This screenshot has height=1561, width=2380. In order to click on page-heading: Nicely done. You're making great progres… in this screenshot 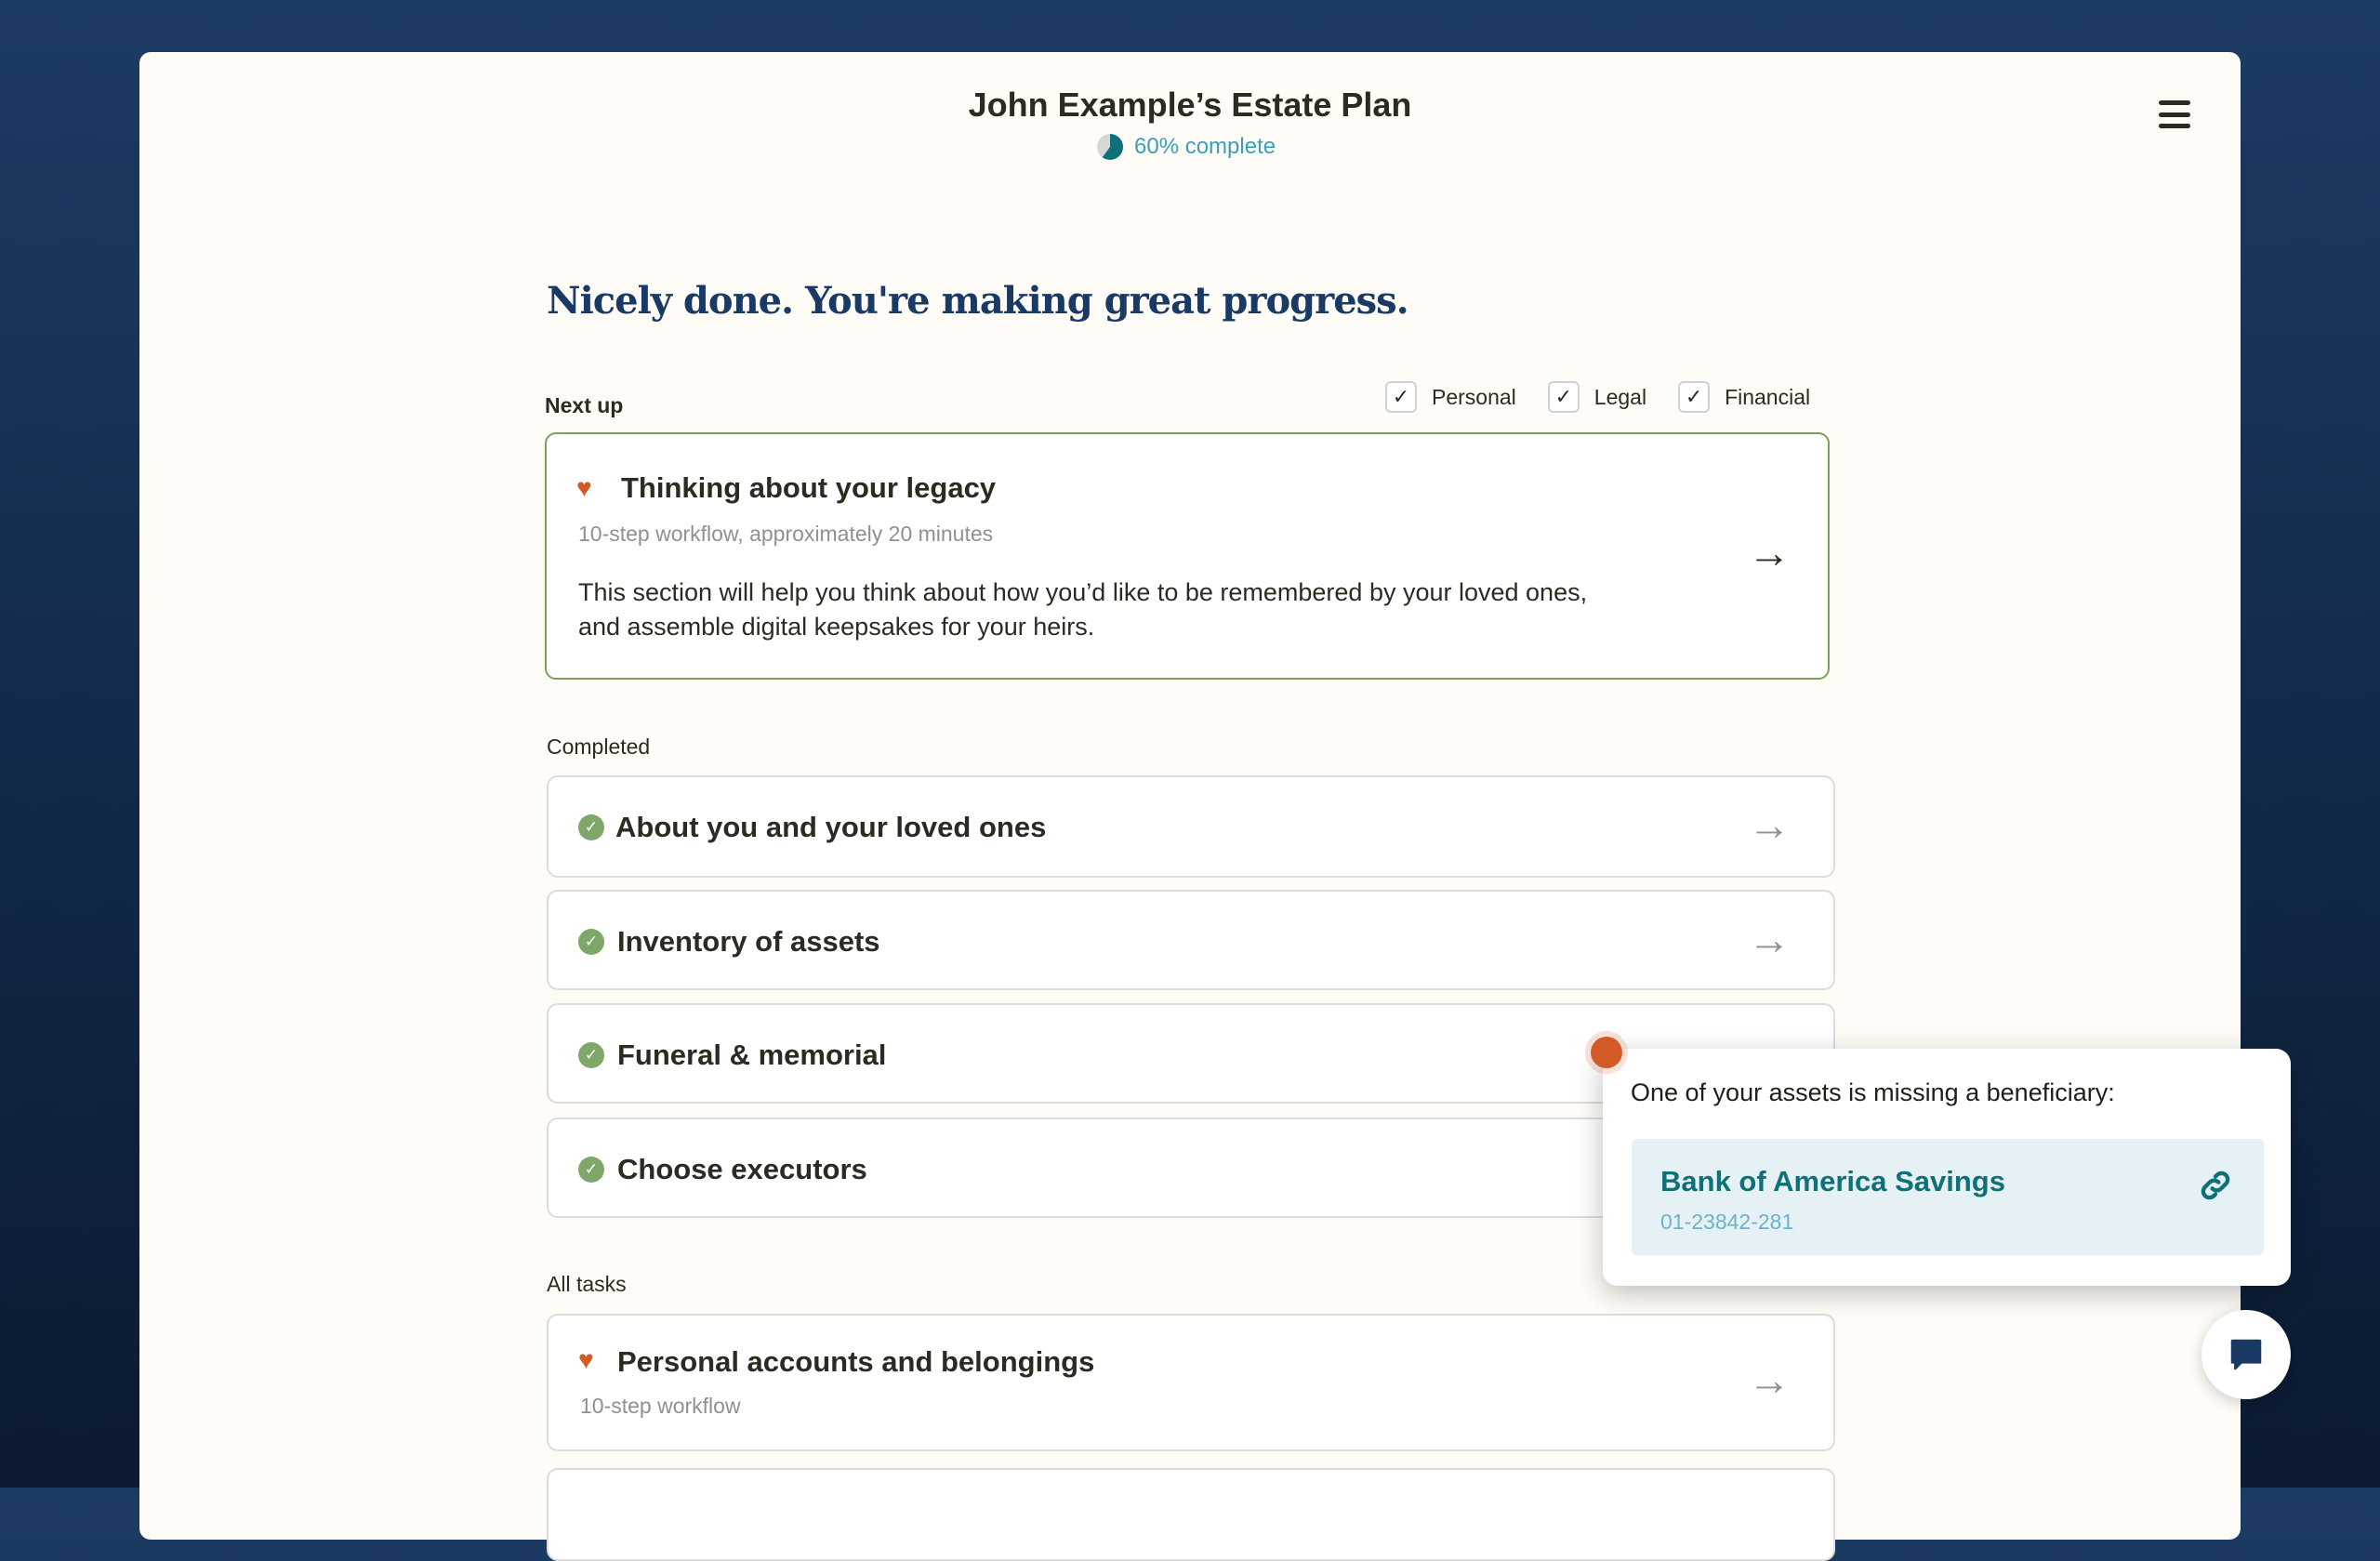, I will do `click(978, 301)`.